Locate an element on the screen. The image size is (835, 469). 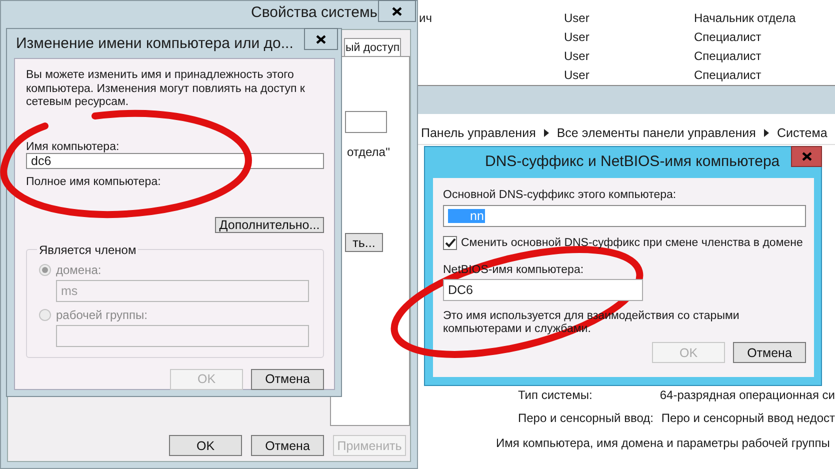
radio-label: рабочей группы: is located at coordinates (102, 315).